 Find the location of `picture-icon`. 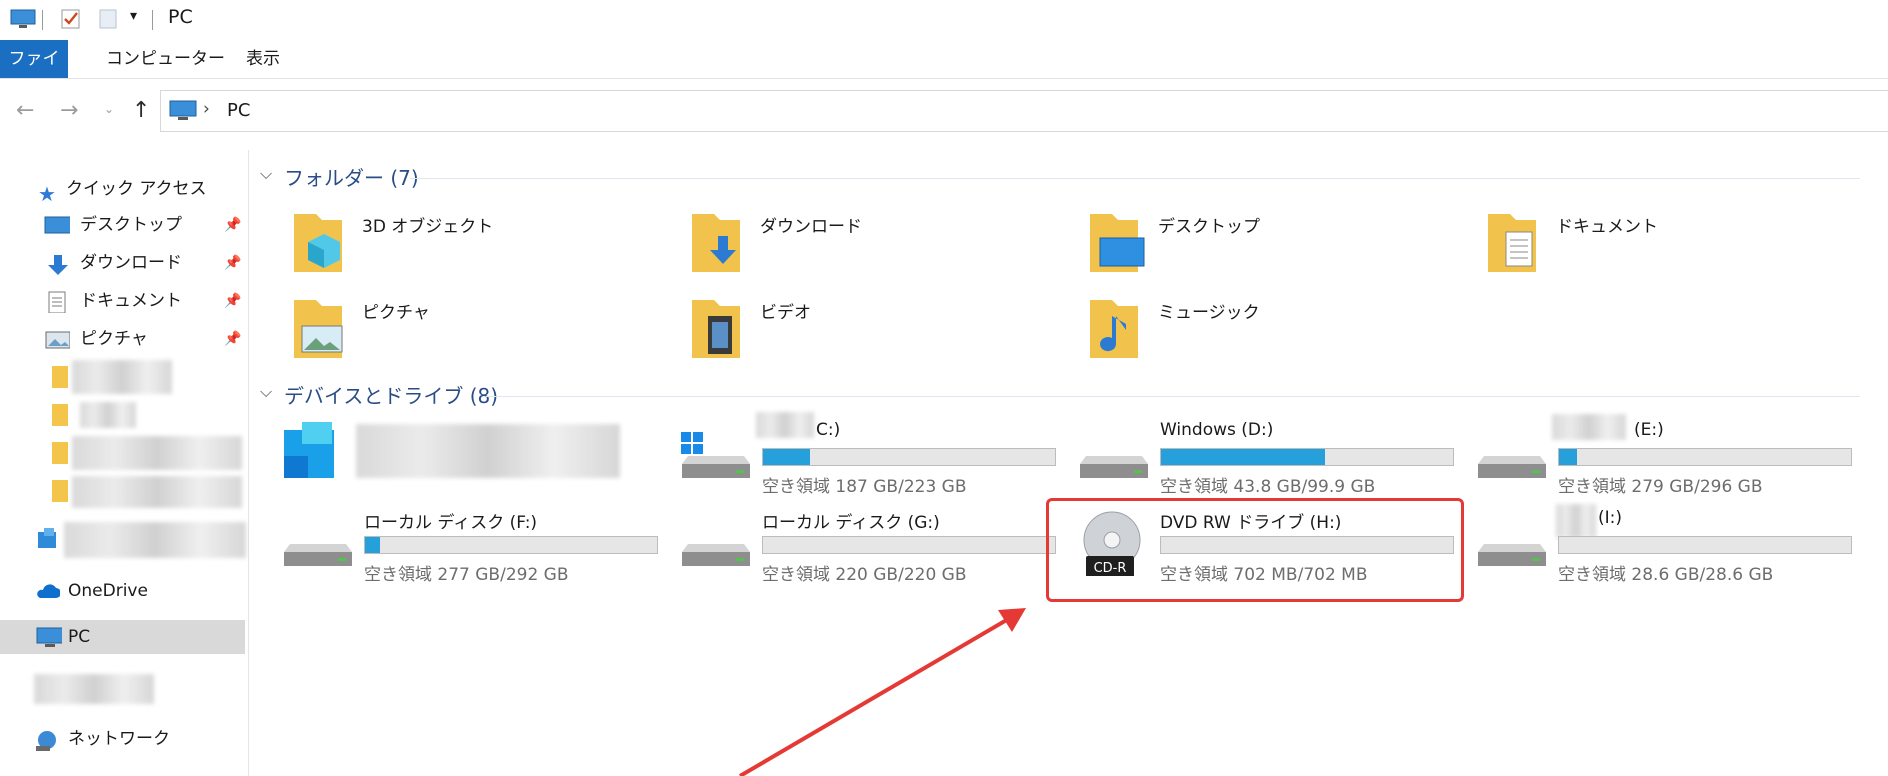

picture-icon is located at coordinates (57, 340).